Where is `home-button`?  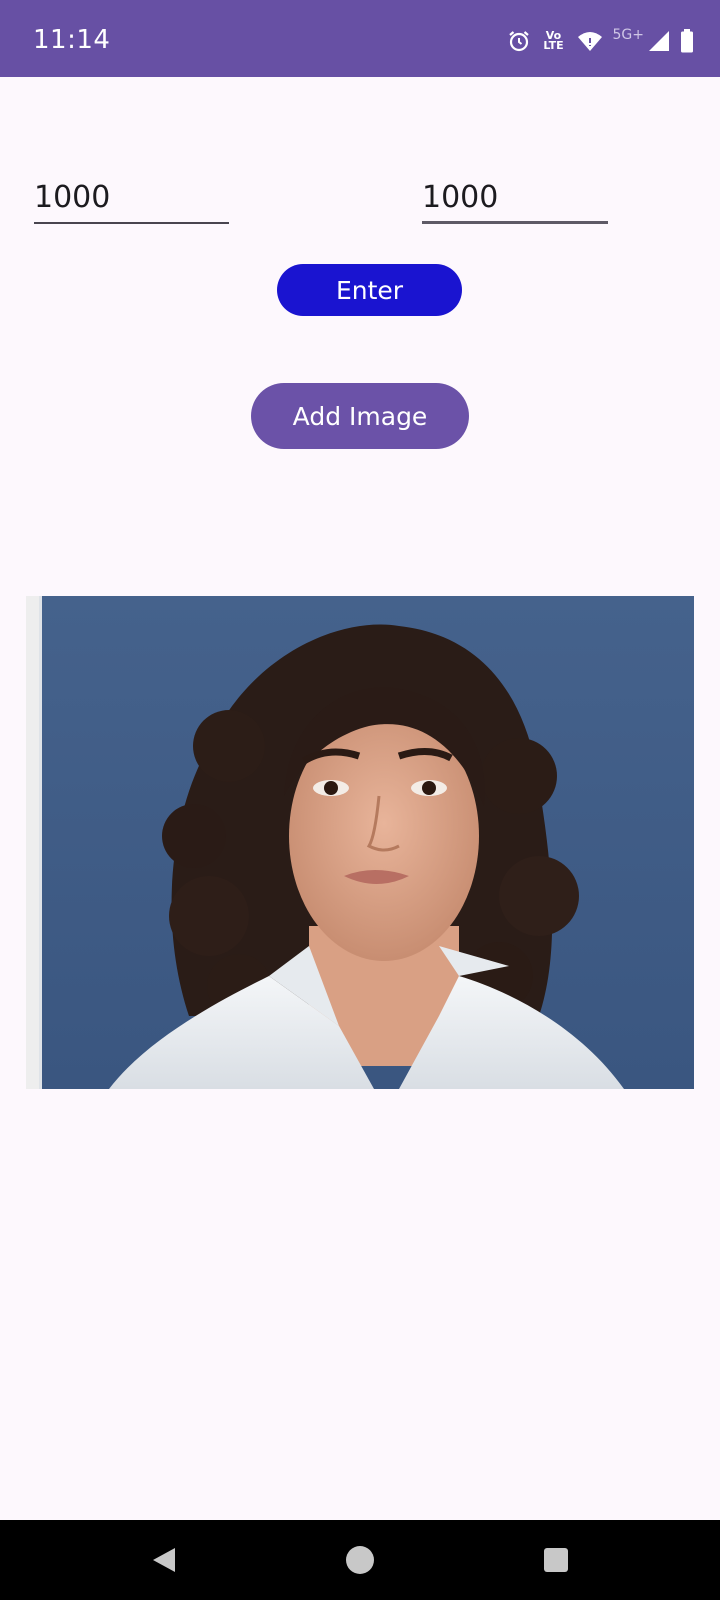 home-button is located at coordinates (360, 1560).